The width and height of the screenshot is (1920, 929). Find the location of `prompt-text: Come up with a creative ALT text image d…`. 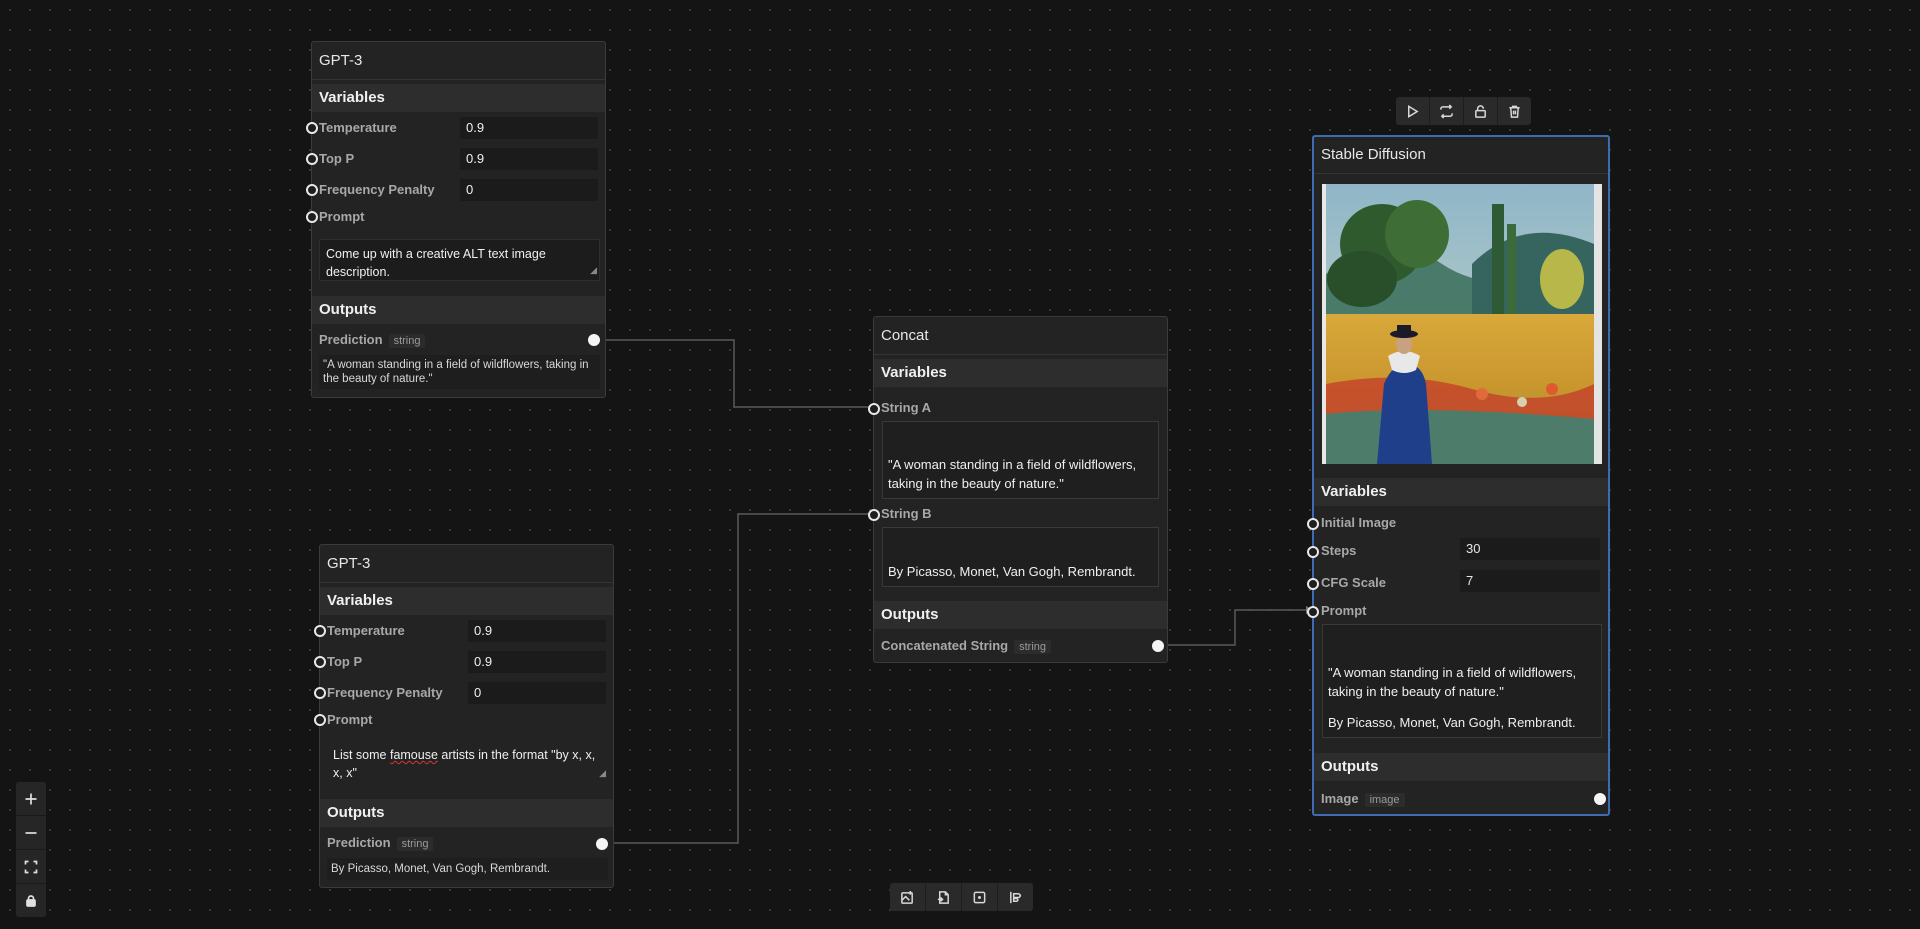

prompt-text: Come up with a creative ALT text image d… is located at coordinates (436, 263).